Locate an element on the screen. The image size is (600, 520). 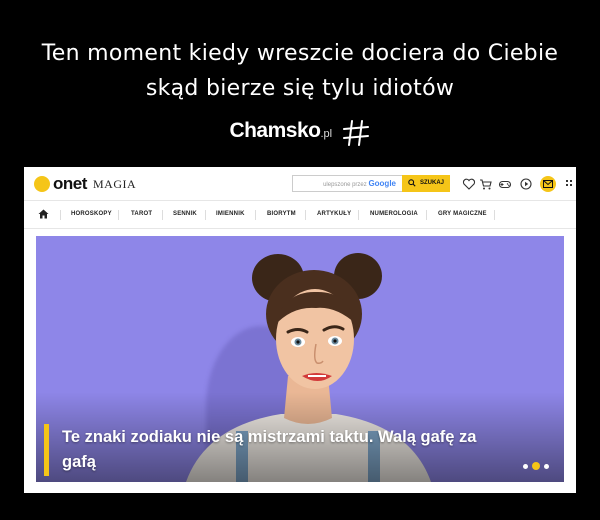
mail-button is located at coordinates (548, 184).